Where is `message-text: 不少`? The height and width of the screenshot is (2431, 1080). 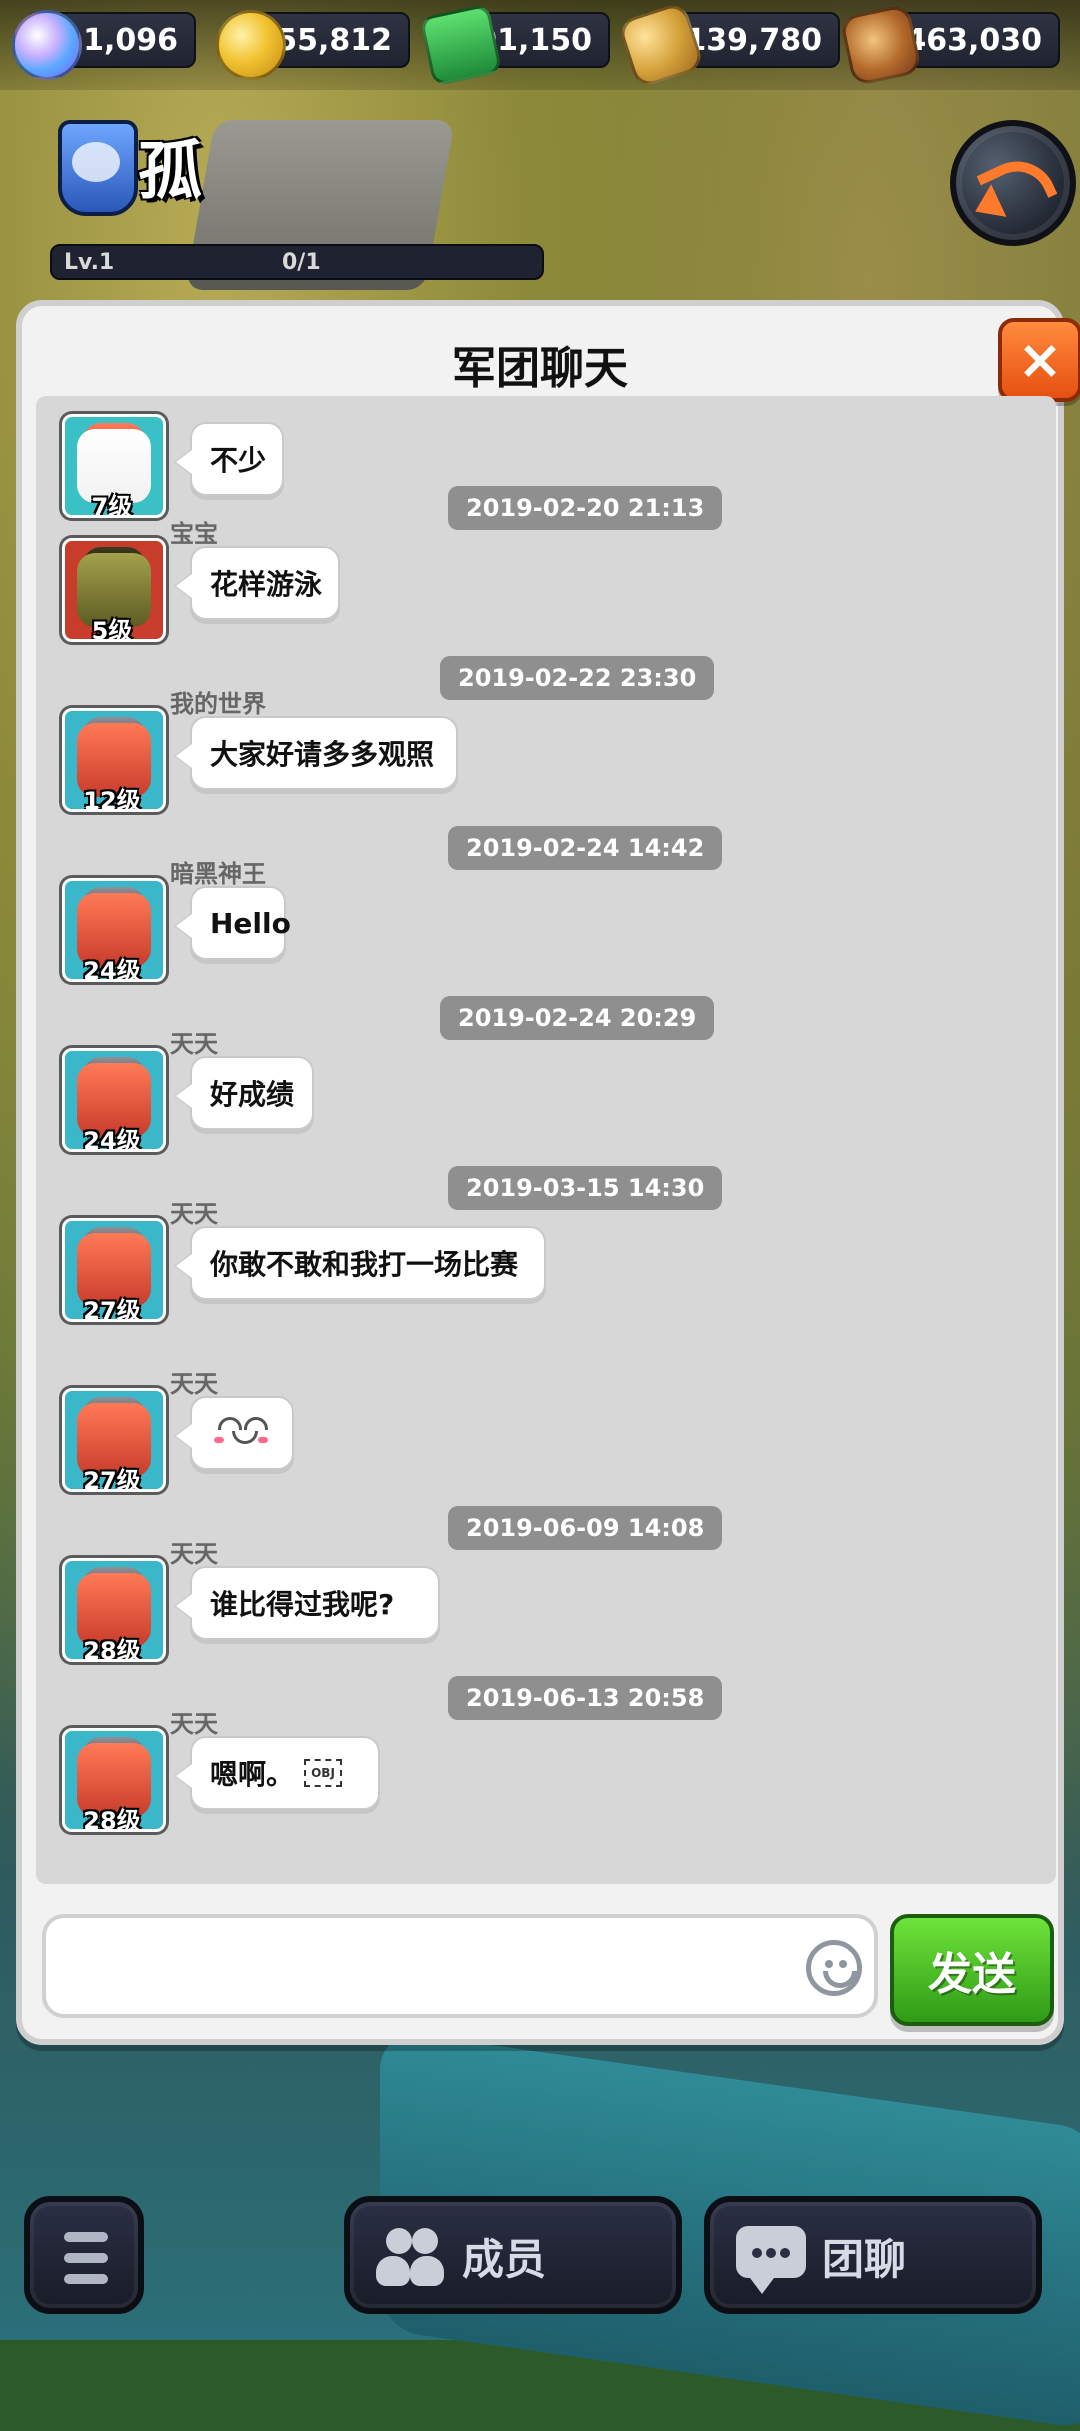 message-text: 不少 is located at coordinates (238, 460).